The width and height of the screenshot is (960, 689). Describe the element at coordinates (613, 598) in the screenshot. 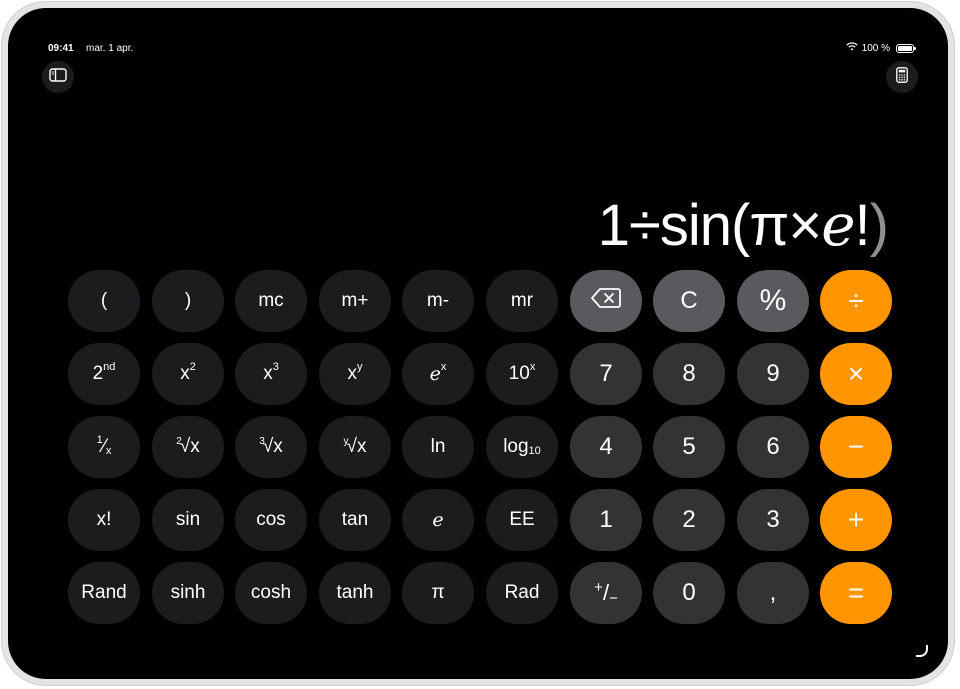

I see `key-sub: −` at that location.